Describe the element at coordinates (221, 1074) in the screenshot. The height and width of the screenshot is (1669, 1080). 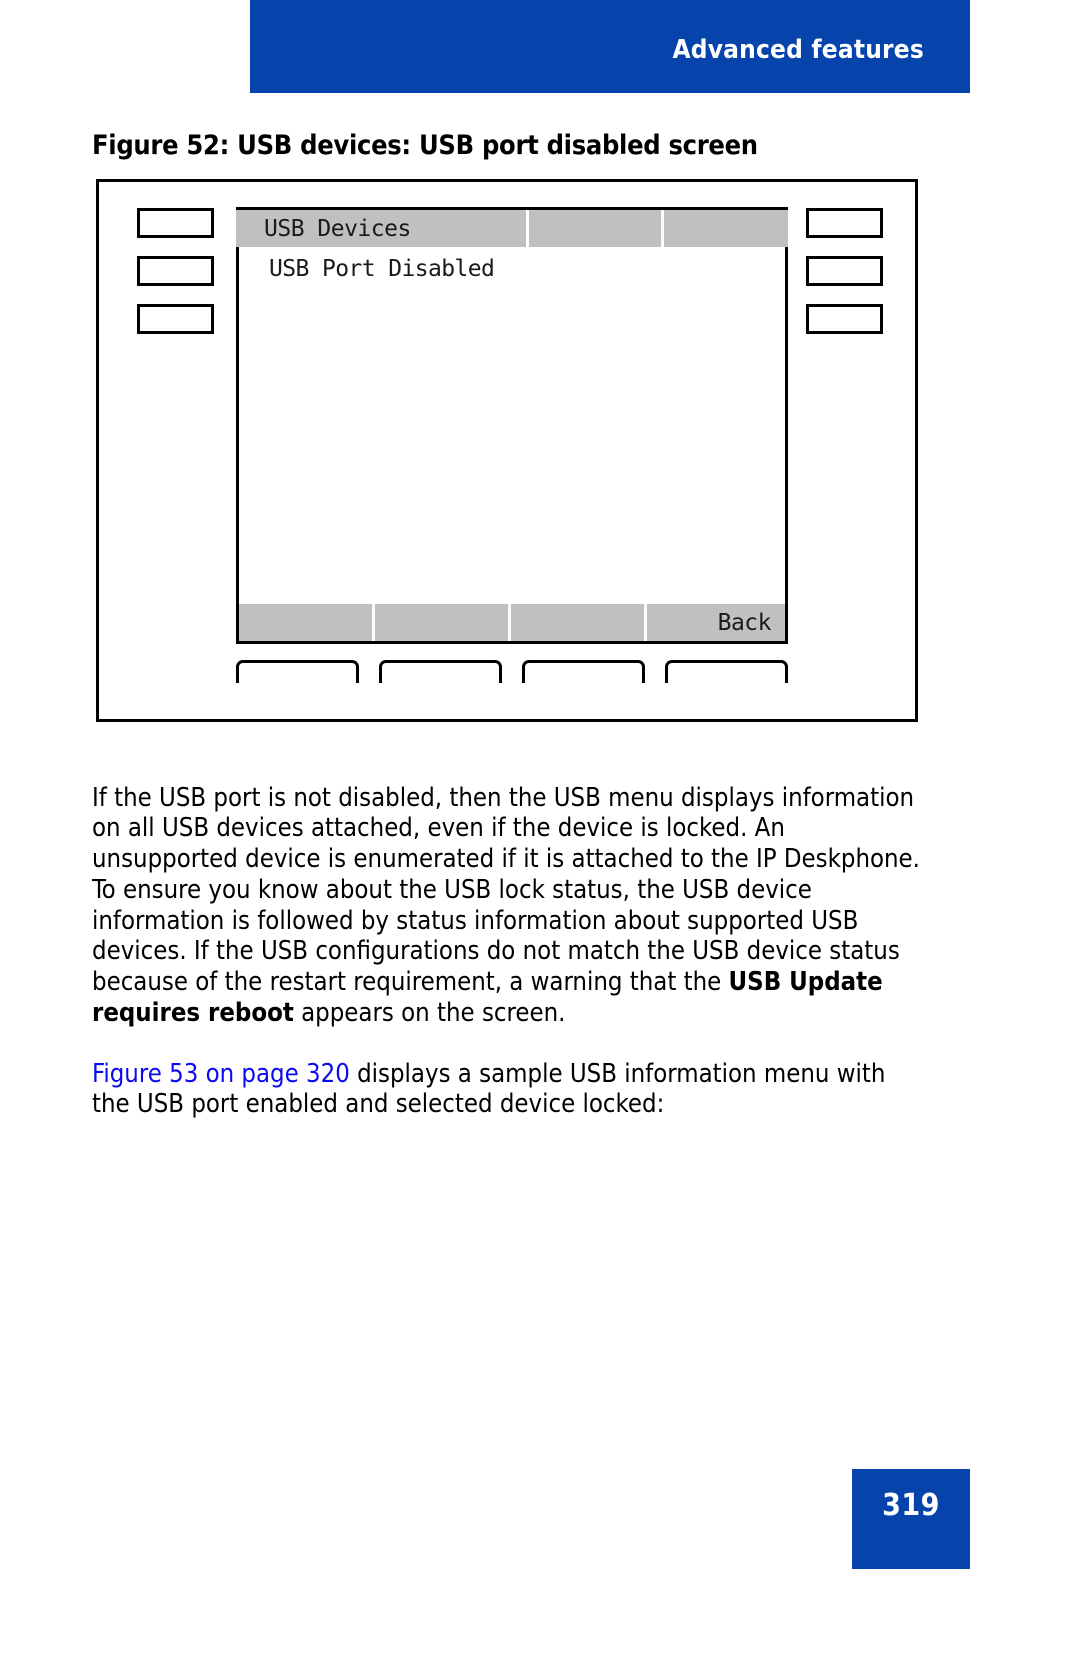
I see `figure-53-cross-reference-link: Figure 53 on page 320` at that location.